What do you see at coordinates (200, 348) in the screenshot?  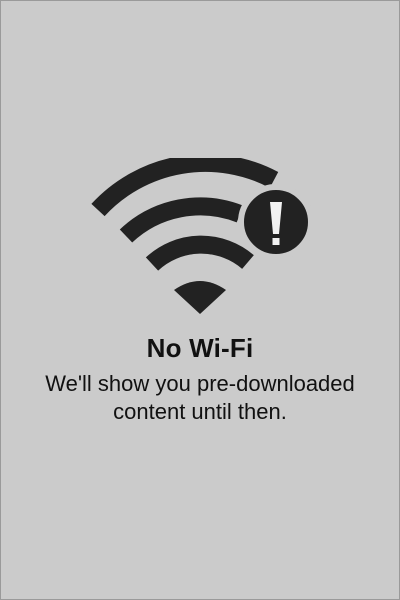 I see `status-title: No Wi-Fi` at bounding box center [200, 348].